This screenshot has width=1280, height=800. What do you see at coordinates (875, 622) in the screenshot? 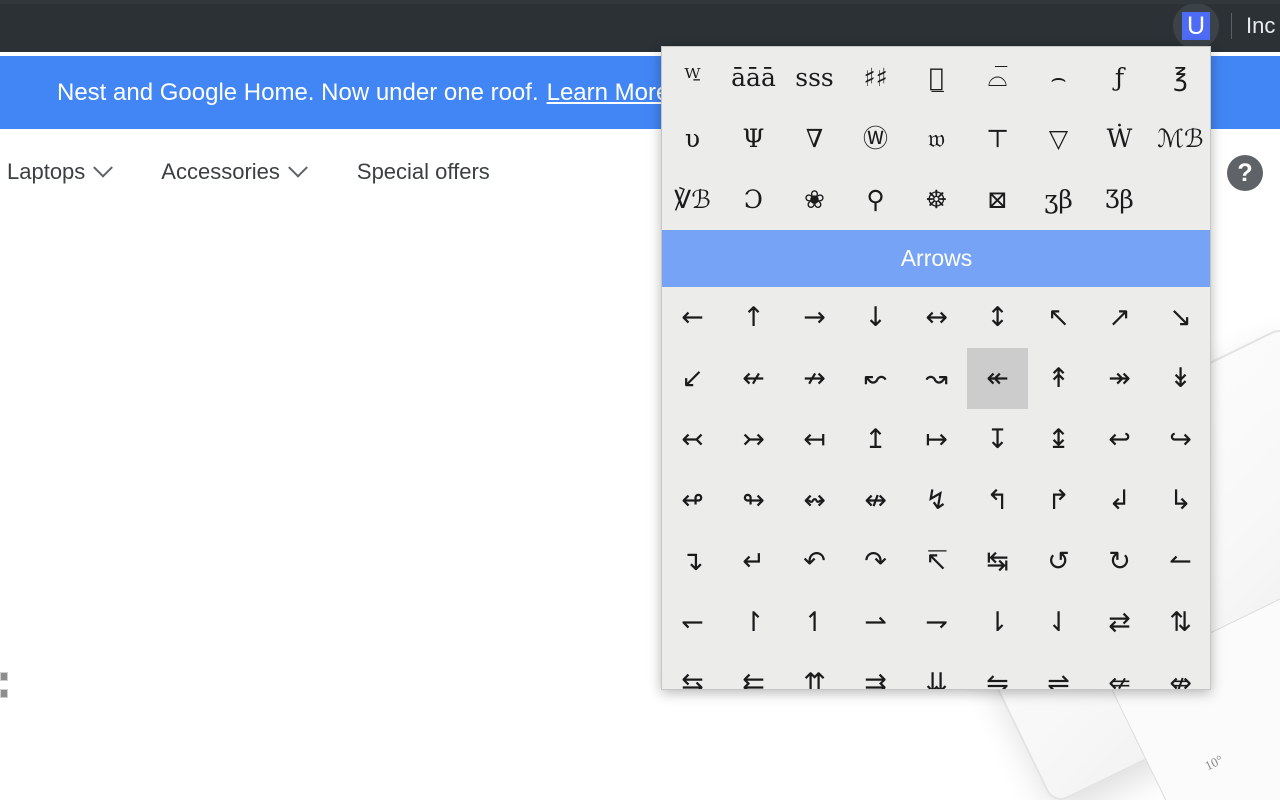
I see `arrow-cell: ⇀` at bounding box center [875, 622].